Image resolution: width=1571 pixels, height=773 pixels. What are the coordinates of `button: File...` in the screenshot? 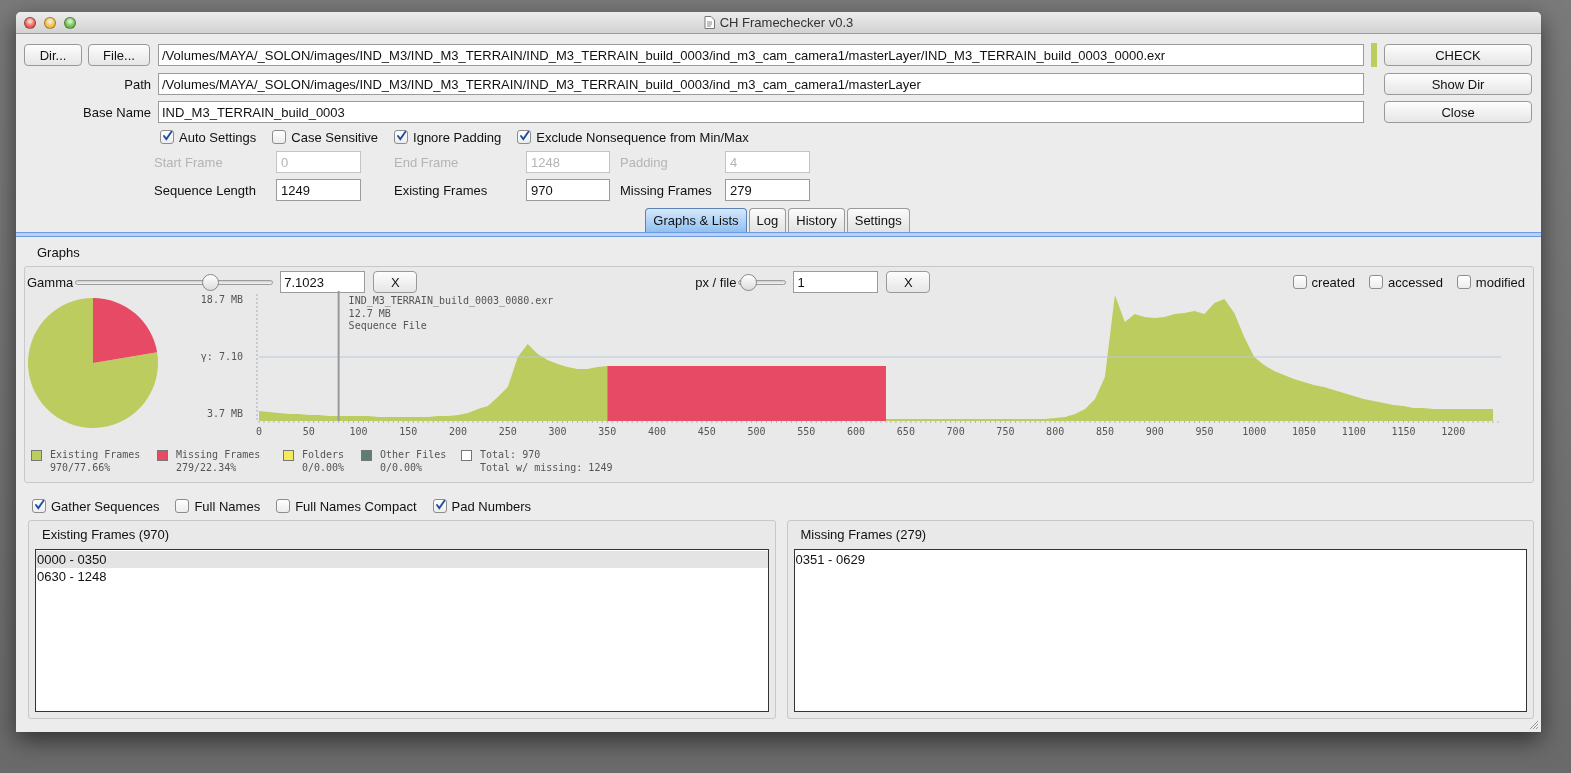 It's located at (119, 55).